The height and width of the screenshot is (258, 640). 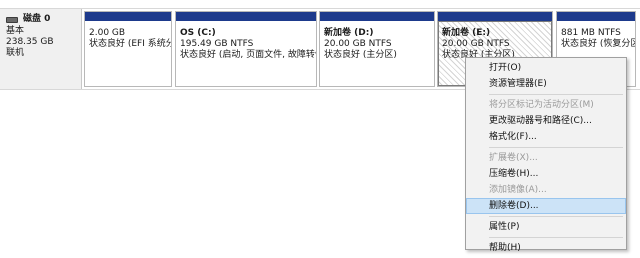 I want to click on disk-type: 基本, so click(x=15, y=31).